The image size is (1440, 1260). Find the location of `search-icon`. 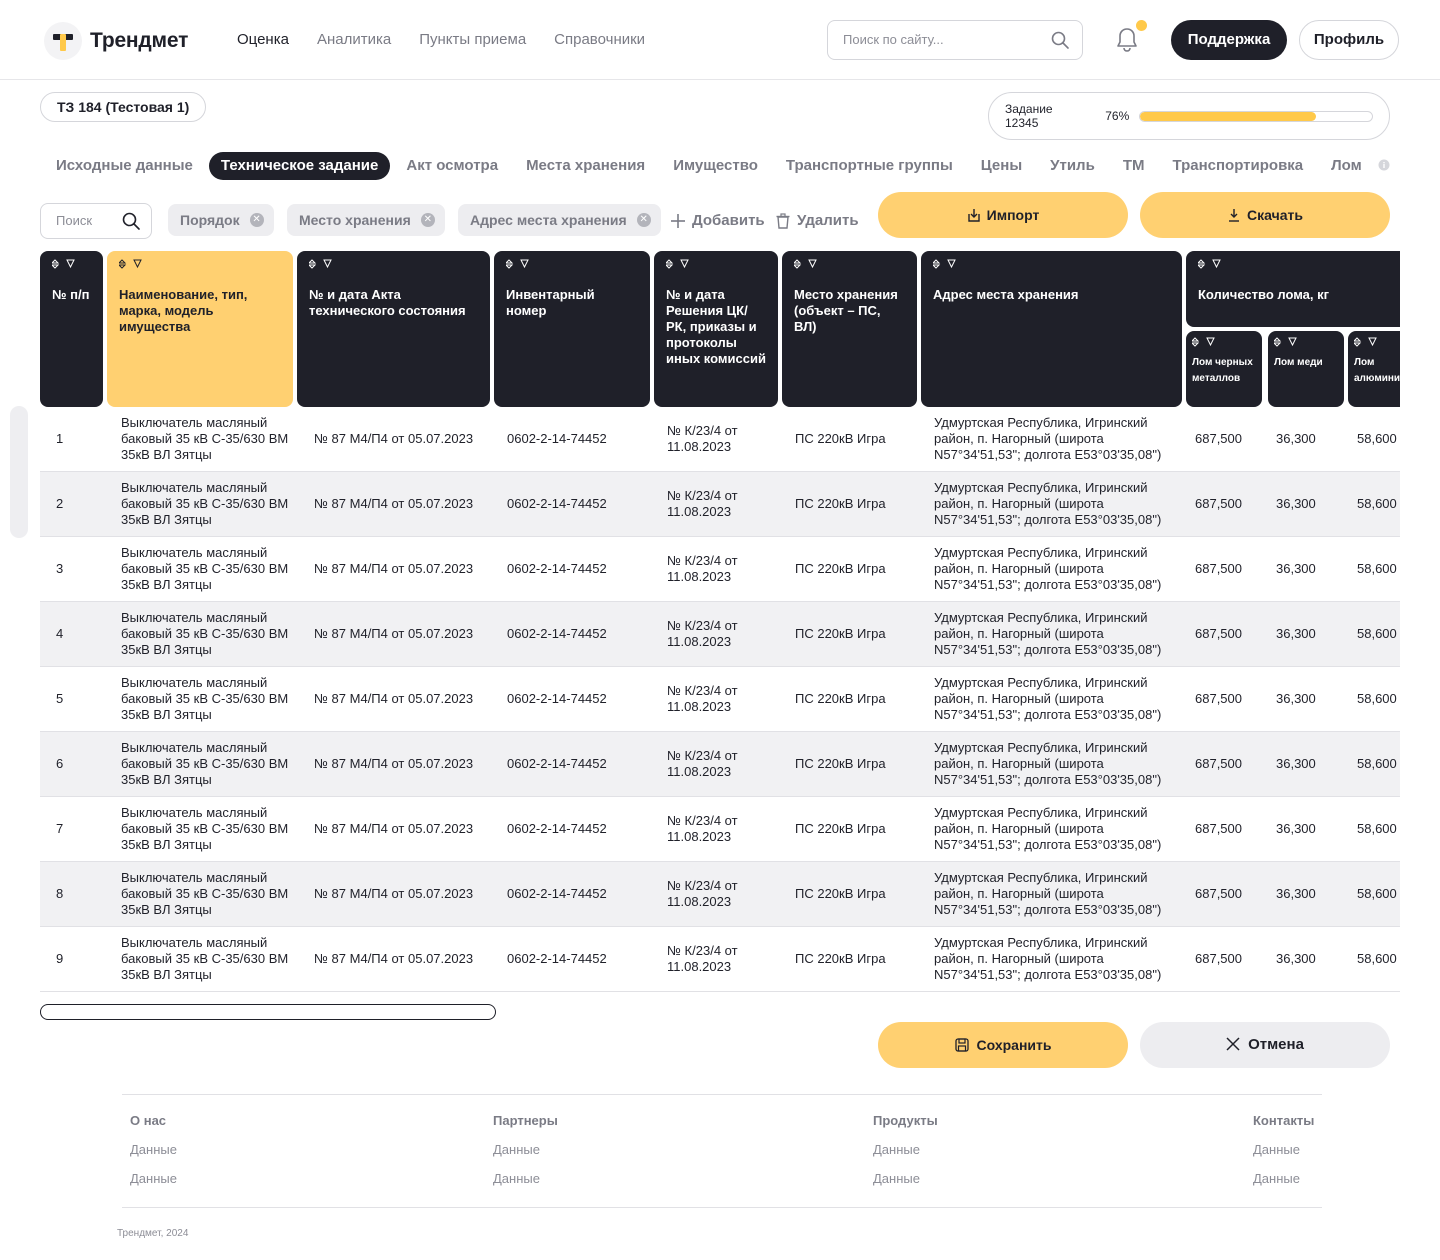

search-icon is located at coordinates (131, 221).